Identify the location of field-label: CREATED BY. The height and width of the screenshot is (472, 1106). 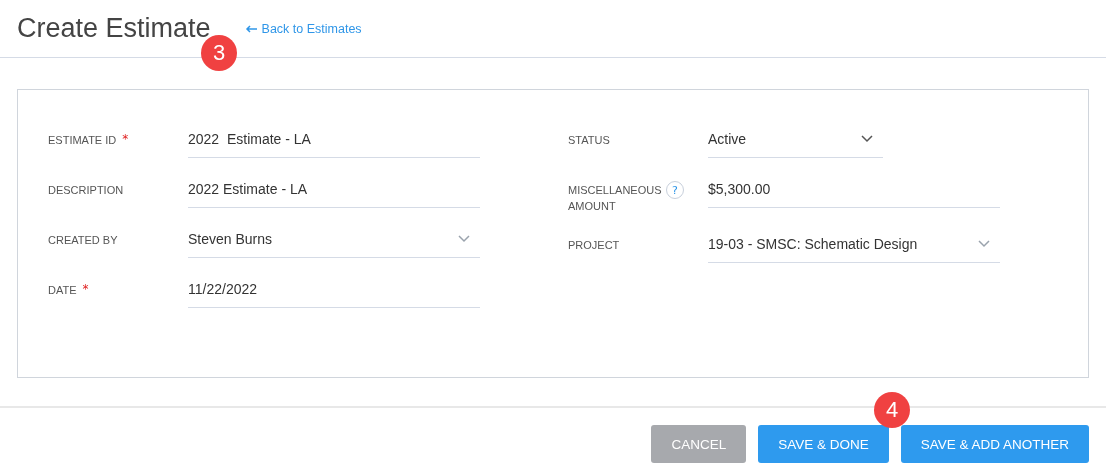
(83, 240).